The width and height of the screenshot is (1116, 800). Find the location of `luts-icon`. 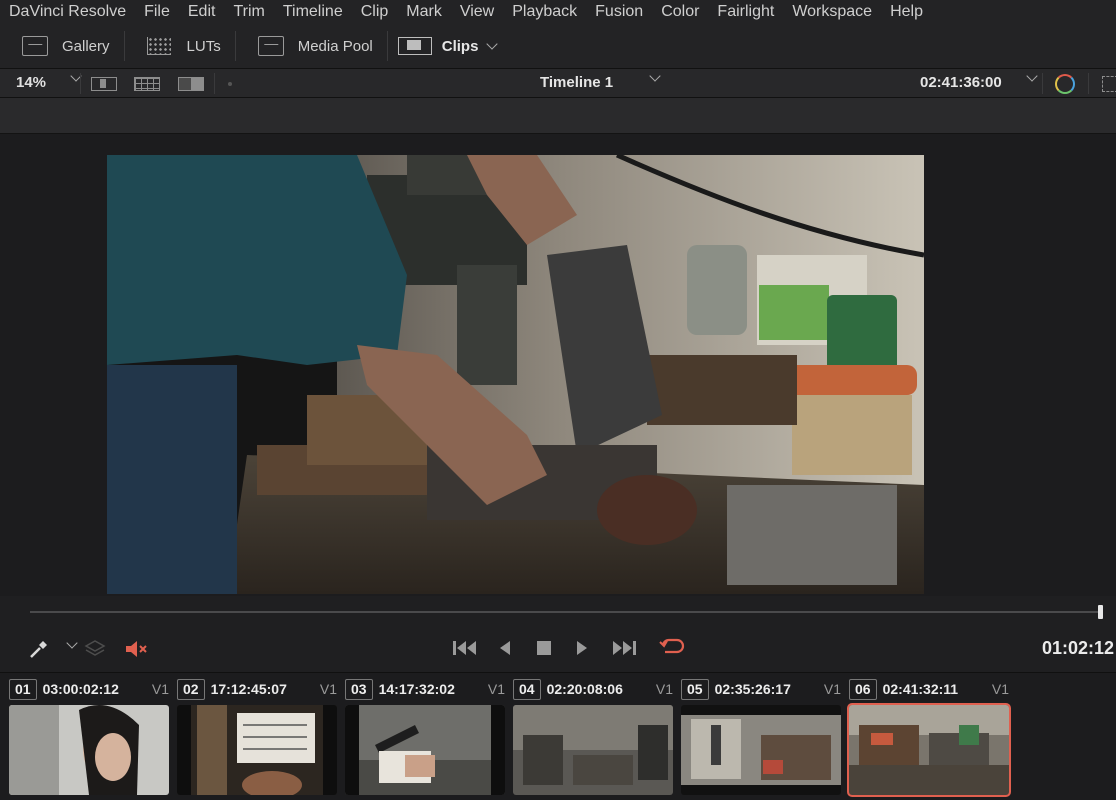

luts-icon is located at coordinates (158, 46).